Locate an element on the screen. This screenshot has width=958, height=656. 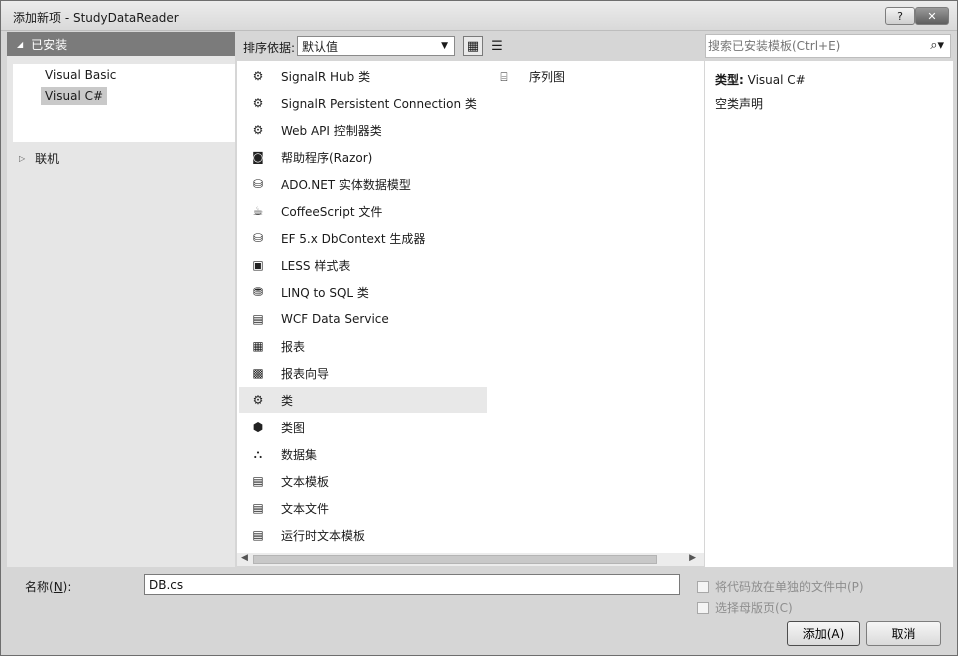
list-item: ◙ 帮助程序(Razor) is located at coordinates (363, 157).